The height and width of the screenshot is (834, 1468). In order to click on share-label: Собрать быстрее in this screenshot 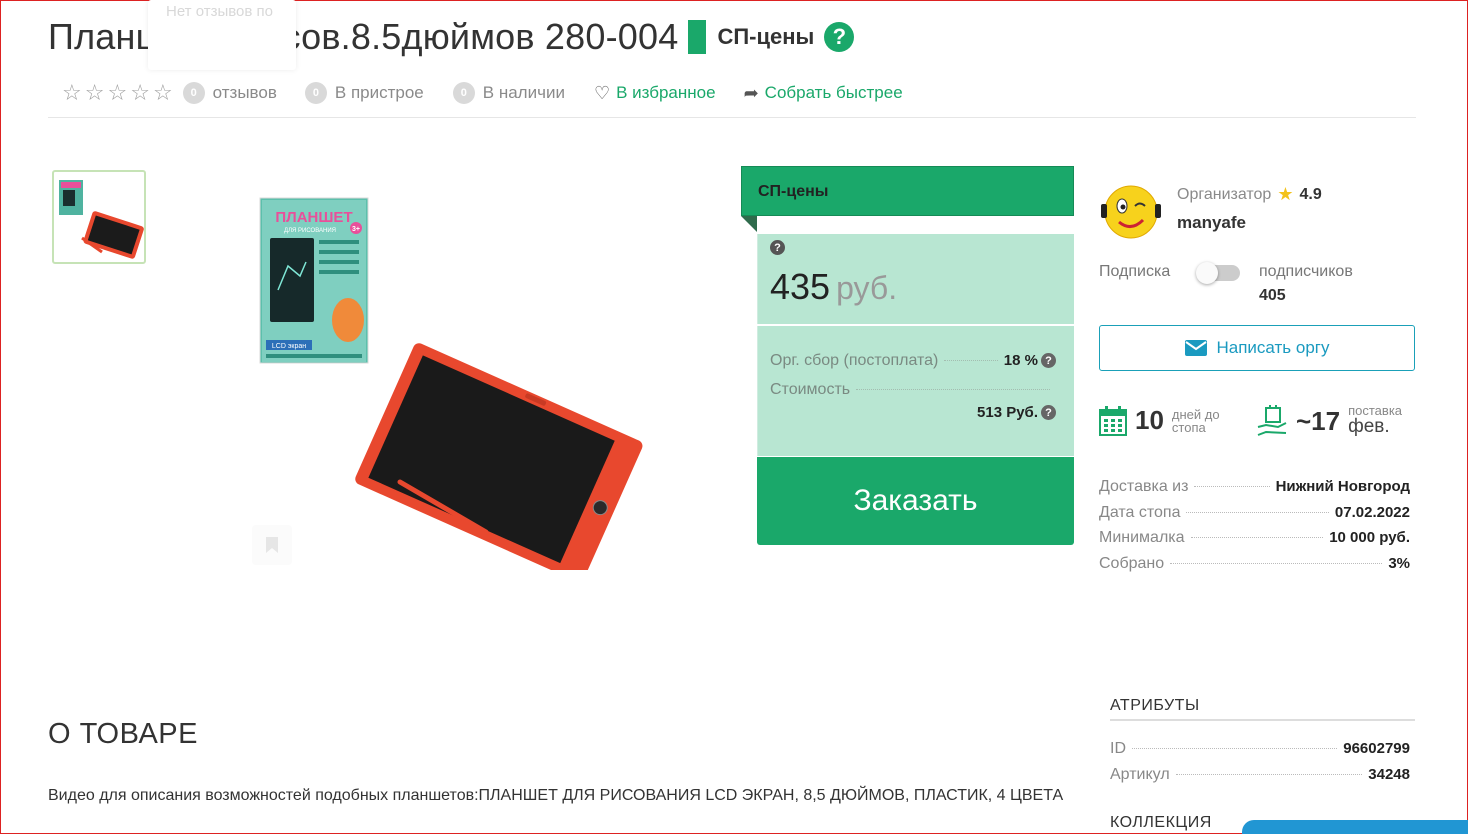, I will do `click(833, 92)`.